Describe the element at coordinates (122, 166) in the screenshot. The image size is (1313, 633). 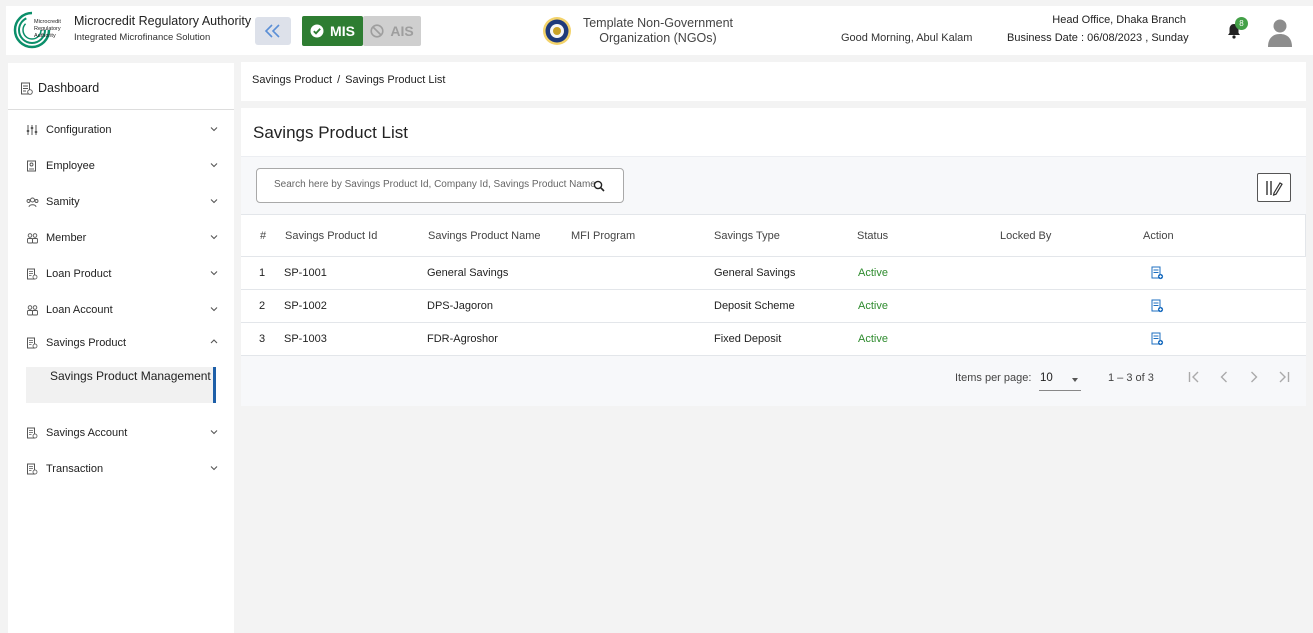
I see `sidebar-item-employee: Employee` at that location.